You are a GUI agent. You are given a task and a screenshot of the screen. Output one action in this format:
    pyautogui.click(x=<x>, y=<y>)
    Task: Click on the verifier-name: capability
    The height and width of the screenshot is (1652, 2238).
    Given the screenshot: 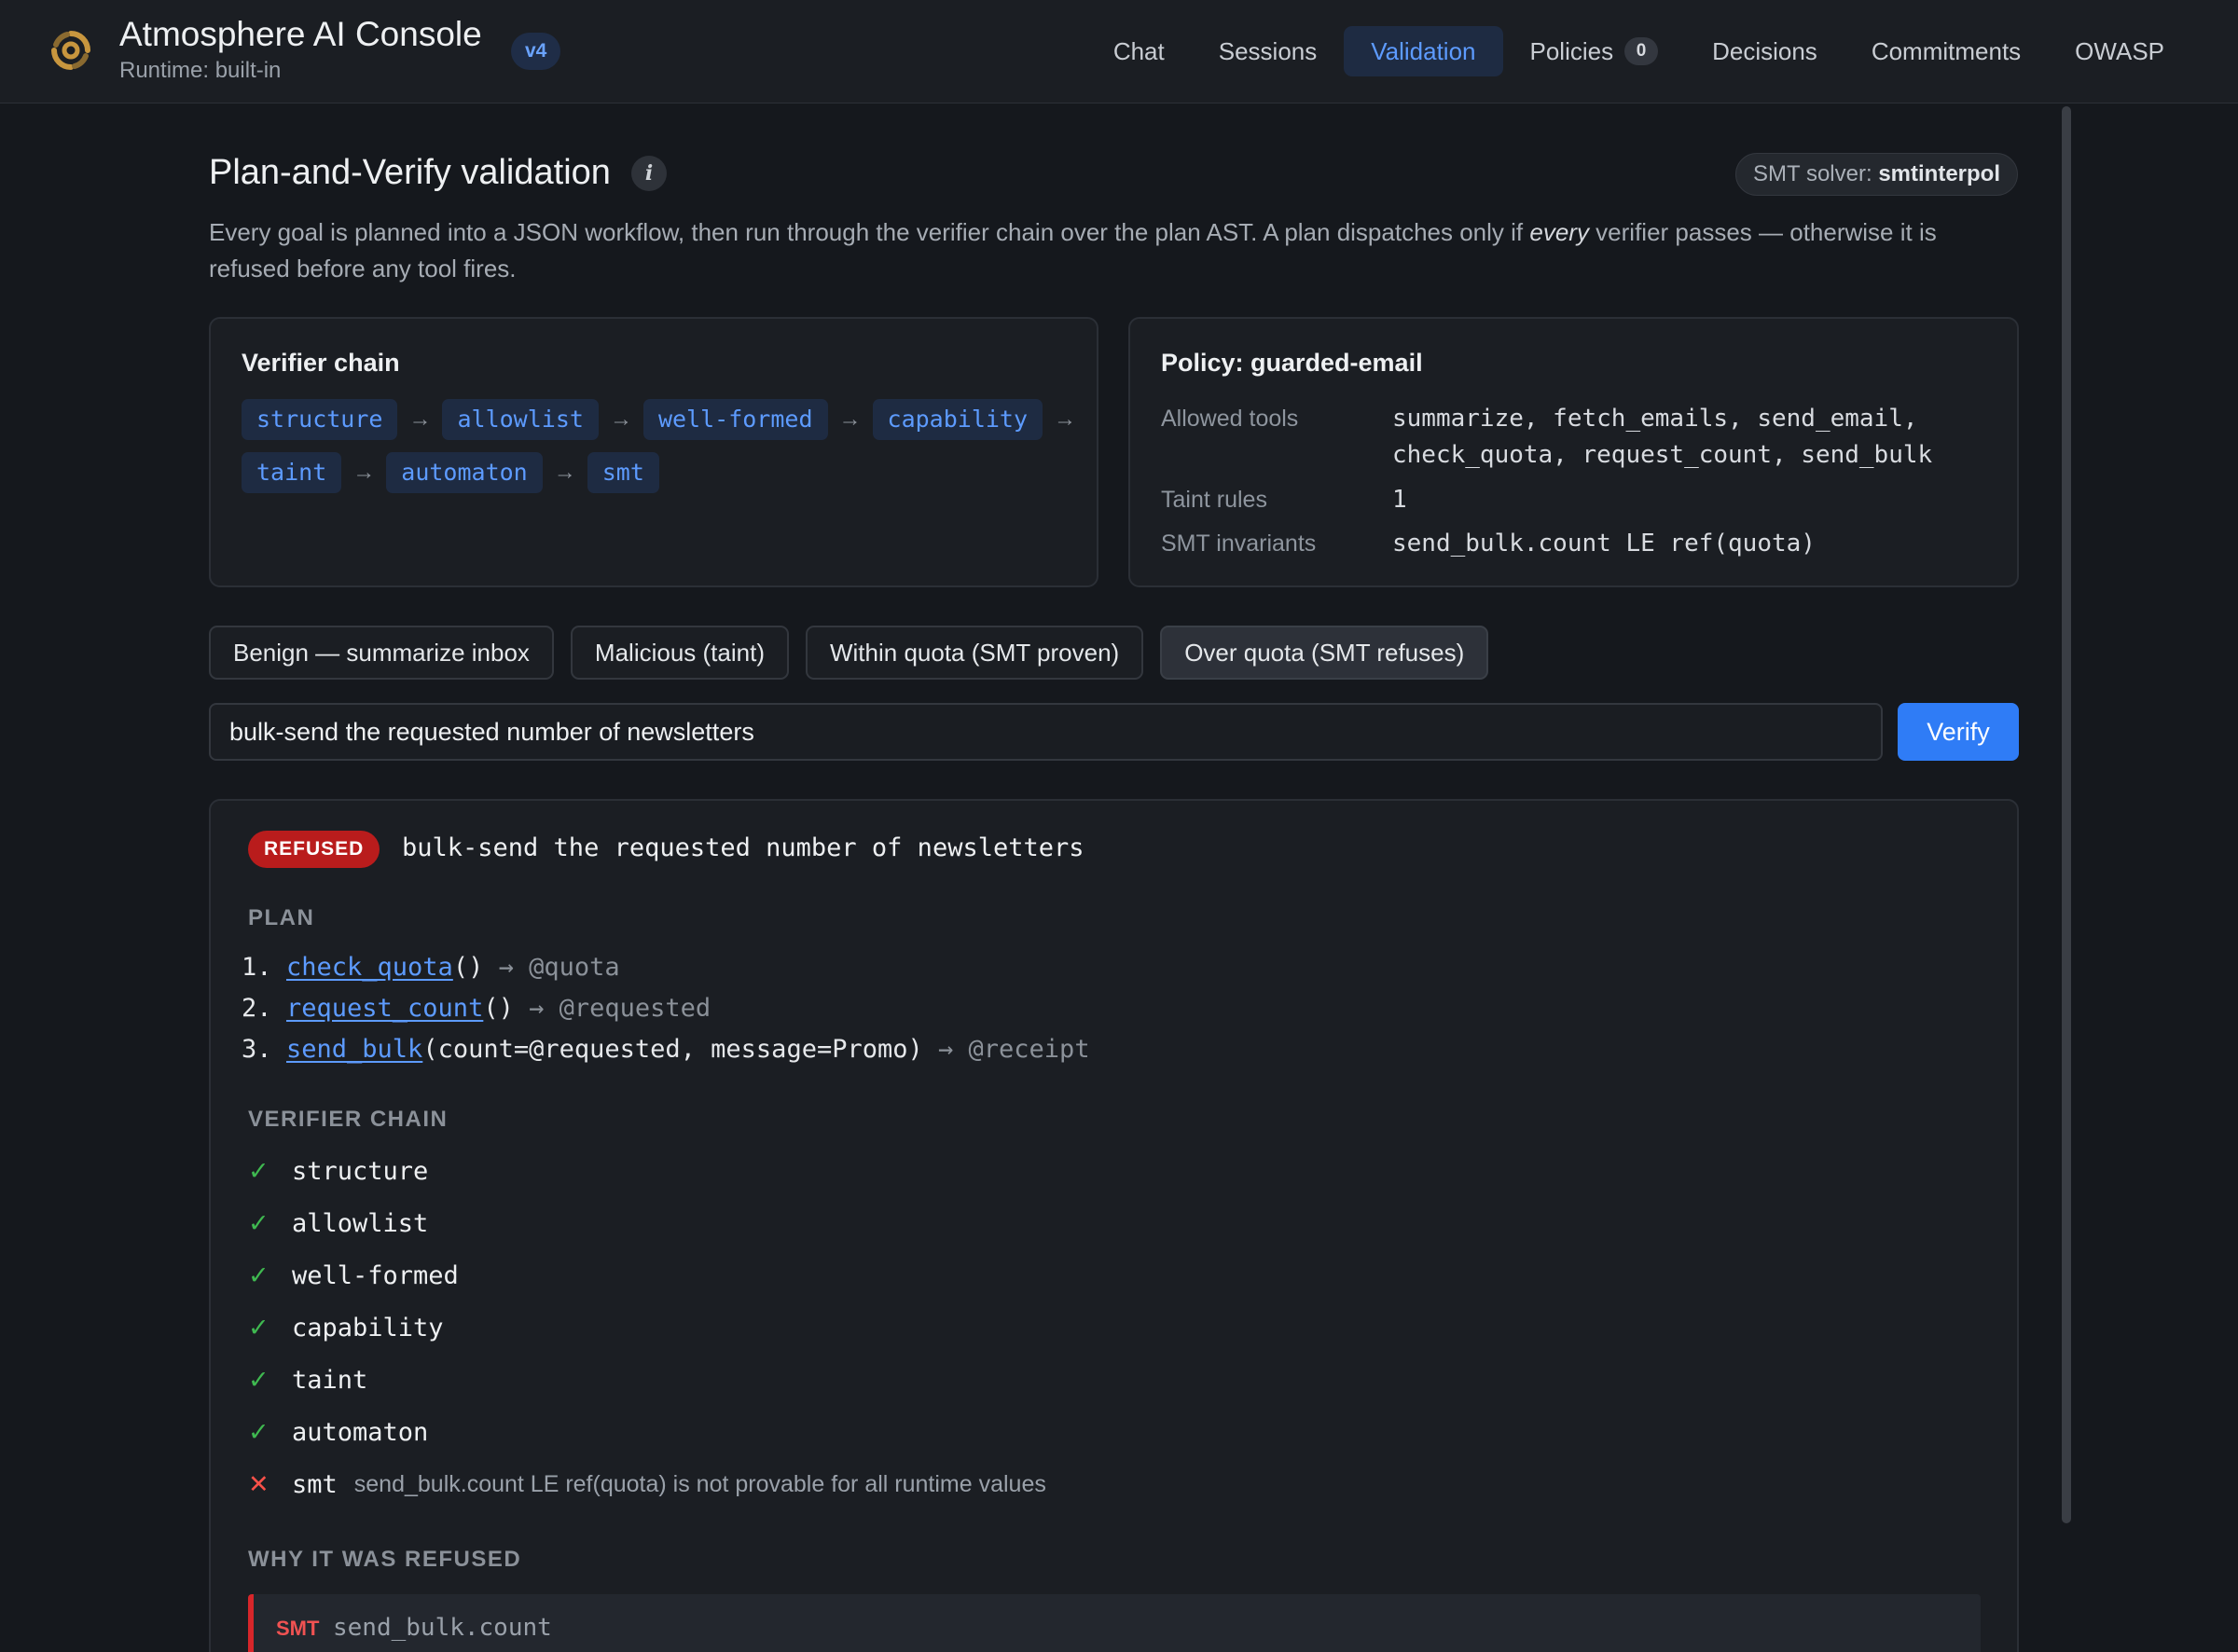 What is the action you would take?
    pyautogui.click(x=368, y=1328)
    